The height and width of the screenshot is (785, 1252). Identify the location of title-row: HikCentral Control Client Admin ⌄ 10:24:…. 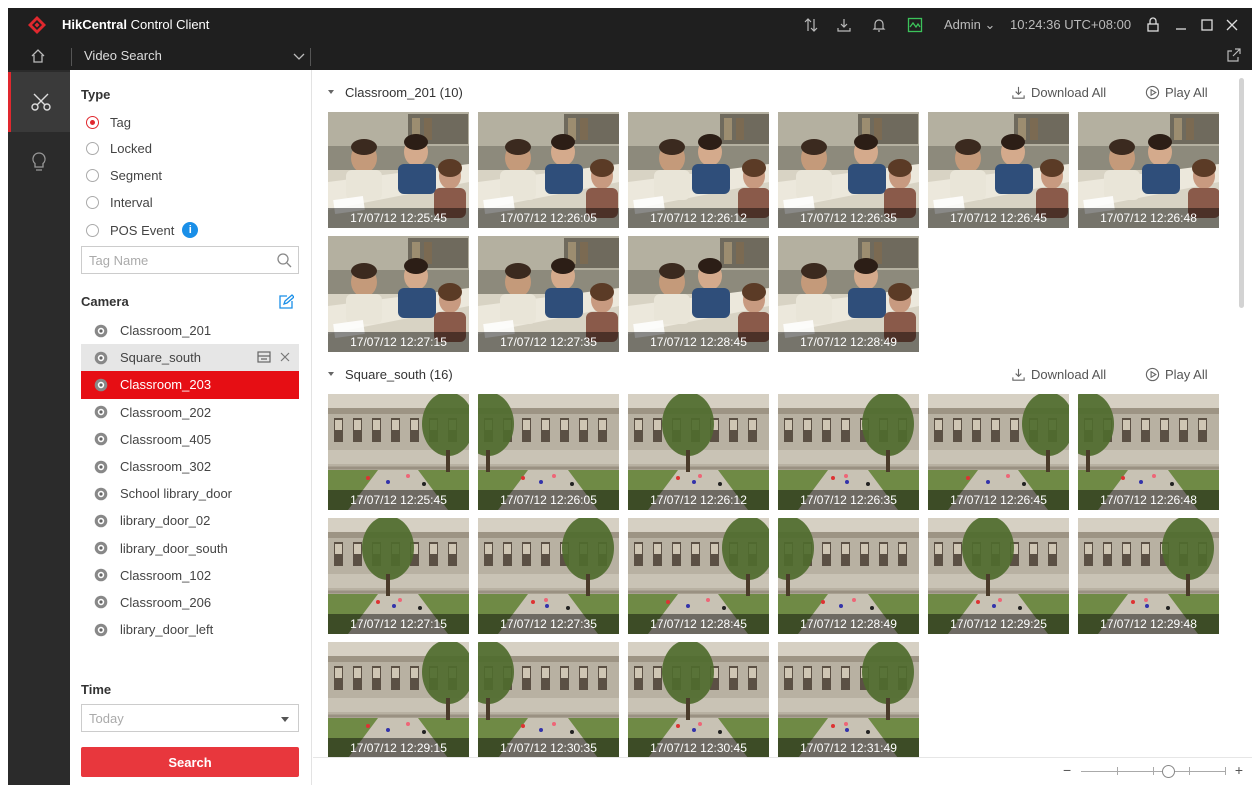
(630, 25).